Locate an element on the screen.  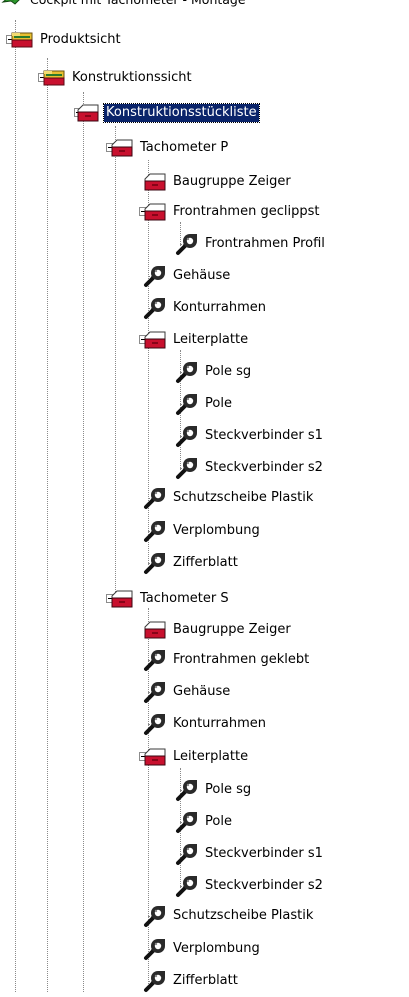
tree-node: Konstruktionsstückliste is located at coordinates (242, 113).